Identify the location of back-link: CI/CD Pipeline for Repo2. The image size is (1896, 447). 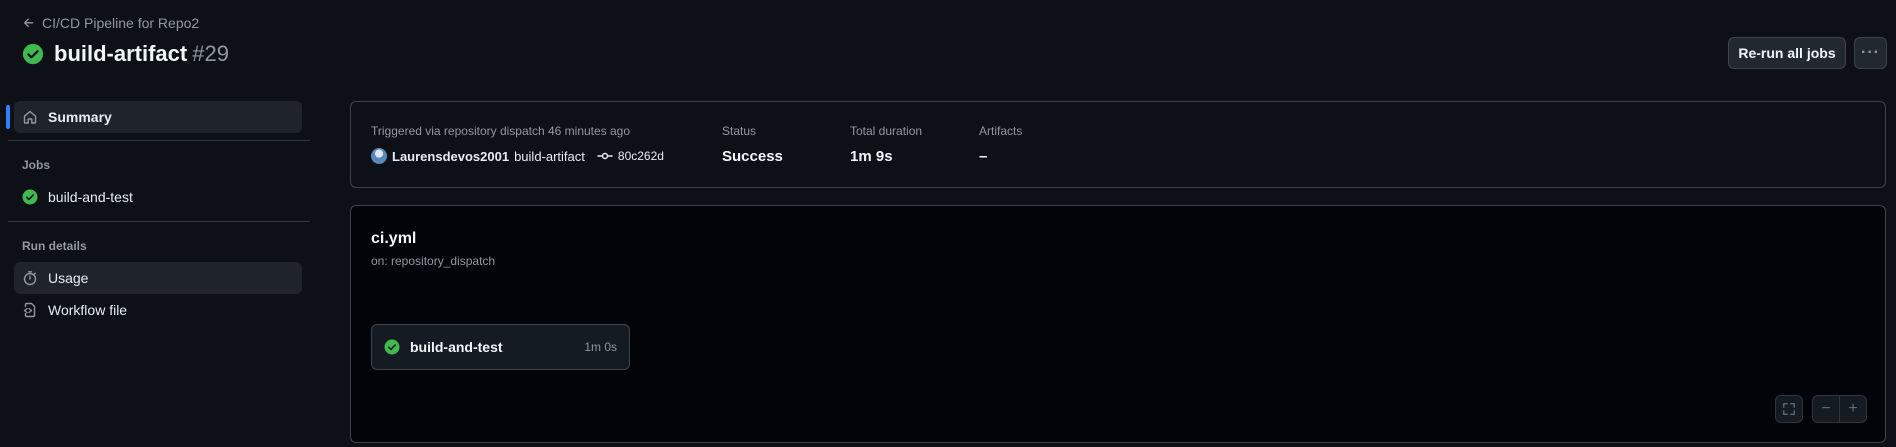
(110, 23).